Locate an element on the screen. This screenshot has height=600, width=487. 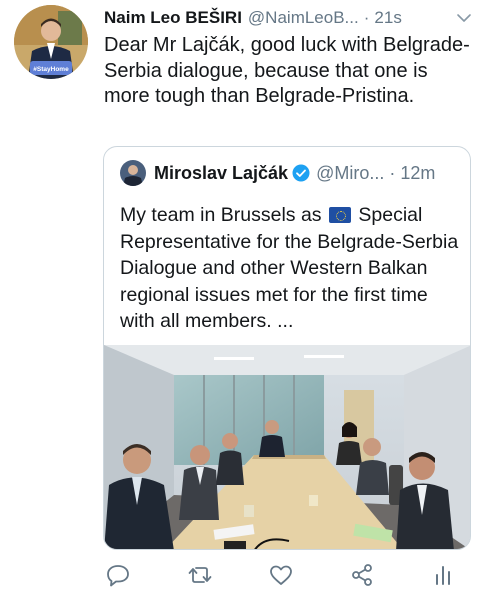
quoted-author-name: Miroslav Lajčák is located at coordinates (221, 173).